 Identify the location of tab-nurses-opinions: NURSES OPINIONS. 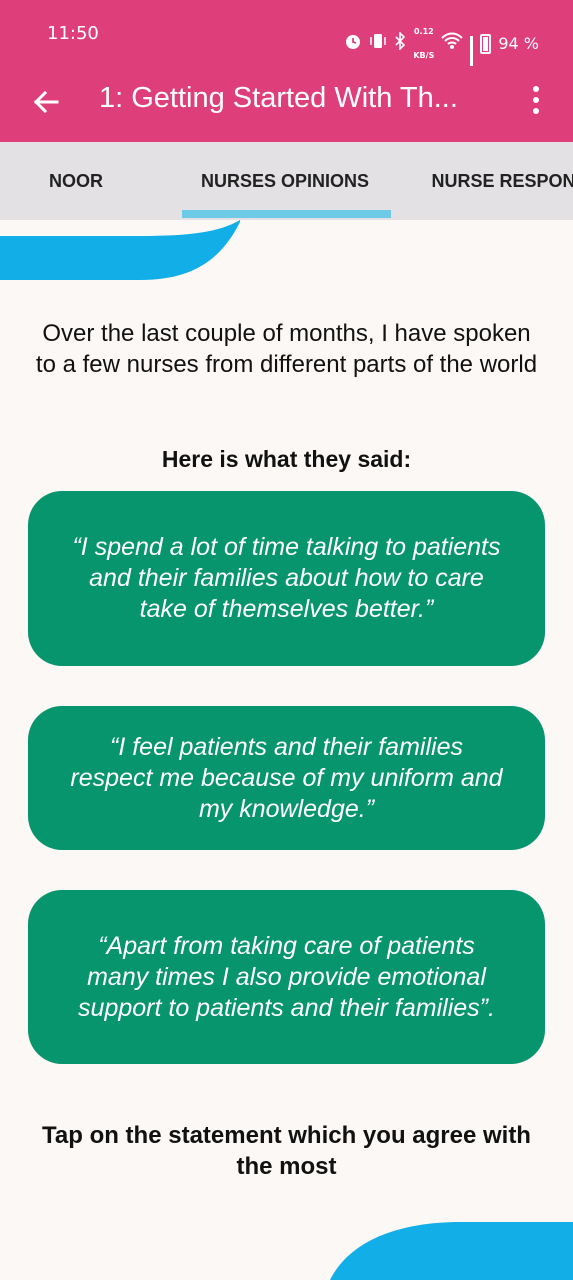
(285, 181).